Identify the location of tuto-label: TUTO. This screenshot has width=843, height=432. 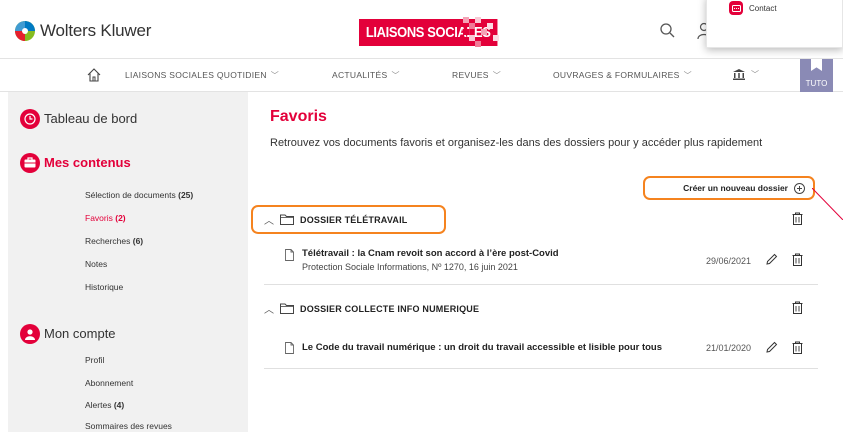
(816, 83).